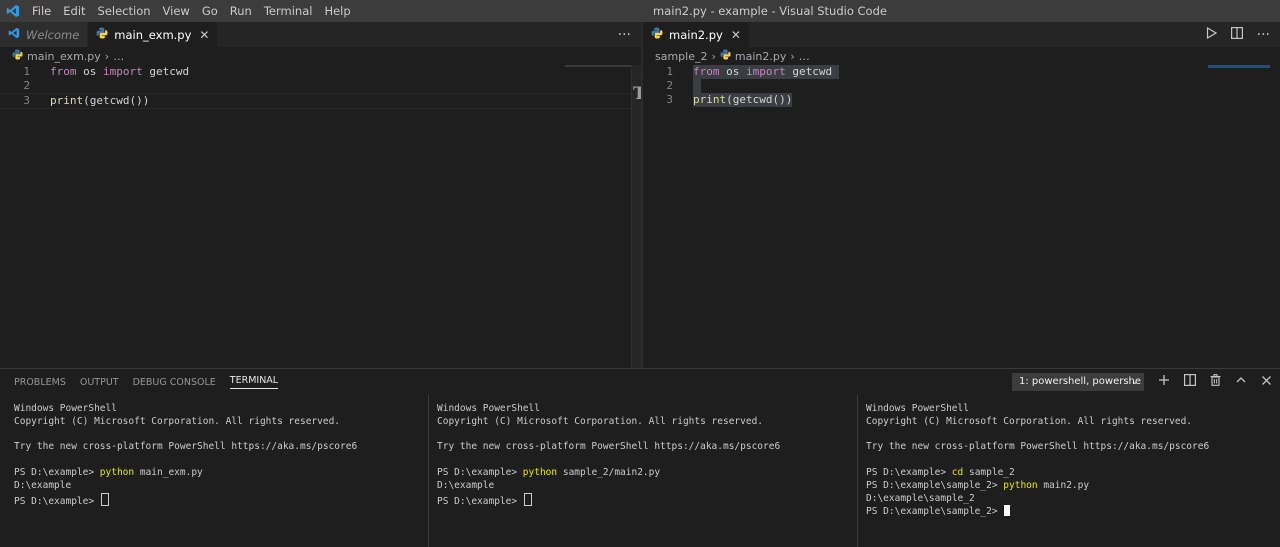  What do you see at coordinates (527, 499) in the screenshot?
I see `terminal-cursor` at bounding box center [527, 499].